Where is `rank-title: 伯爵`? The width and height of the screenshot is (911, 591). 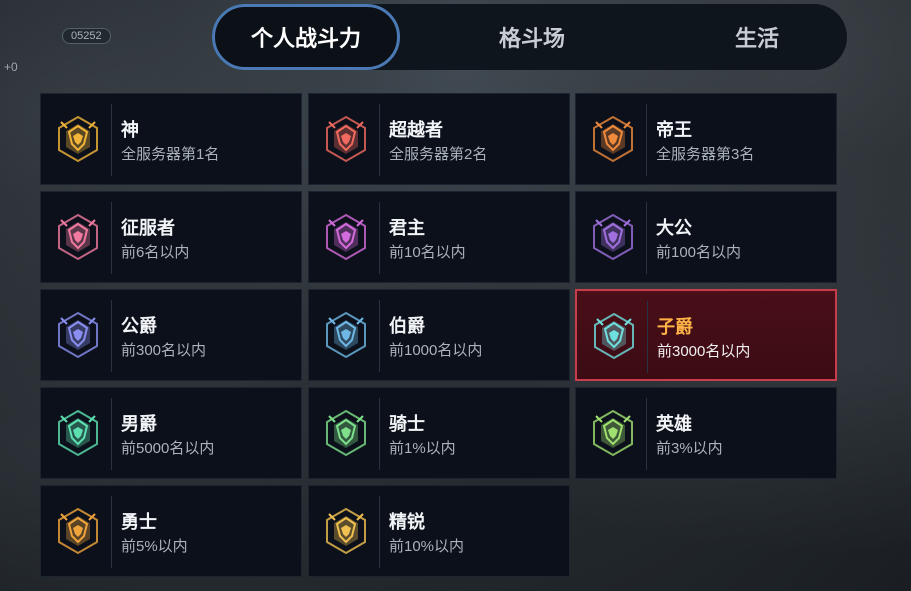 rank-title: 伯爵 is located at coordinates (407, 326).